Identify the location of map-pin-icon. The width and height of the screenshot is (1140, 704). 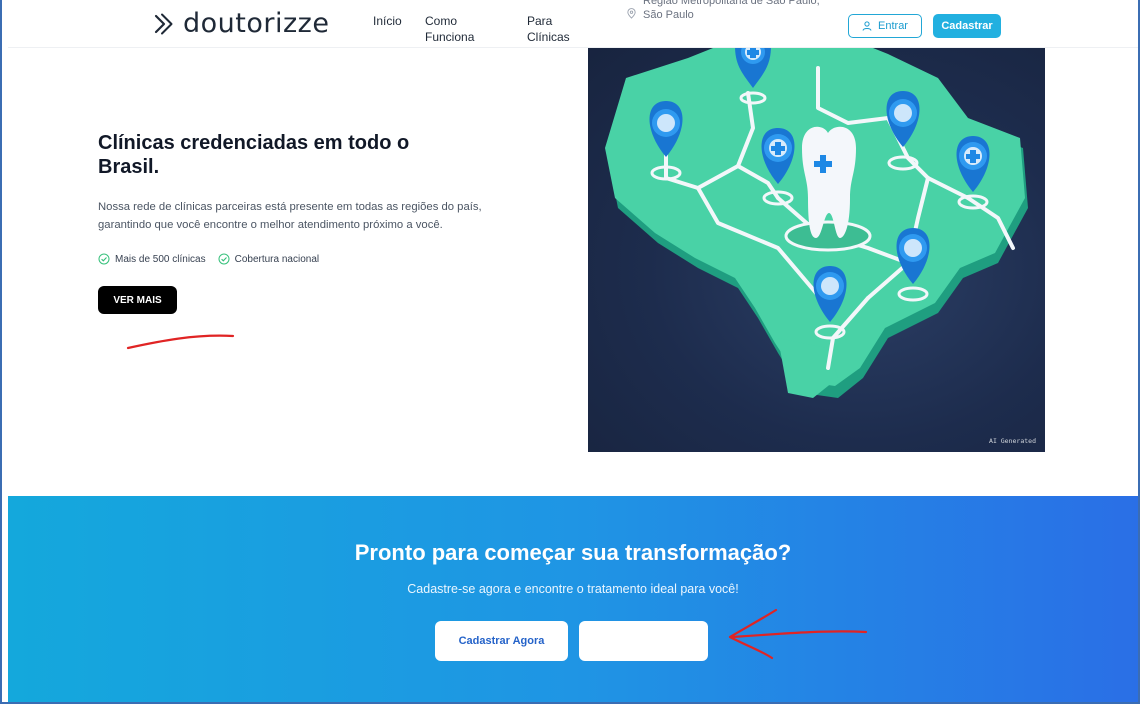
(631, 13).